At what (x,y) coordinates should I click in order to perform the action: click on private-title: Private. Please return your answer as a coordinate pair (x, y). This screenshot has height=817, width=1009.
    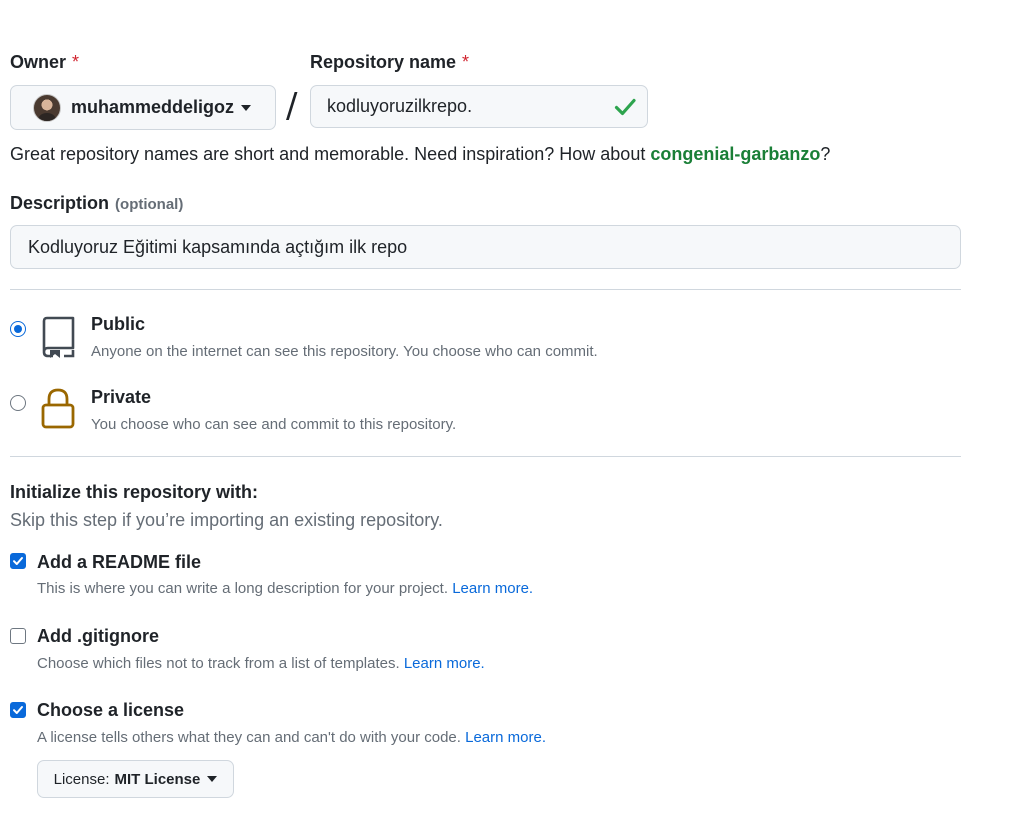
    Looking at the image, I should click on (121, 397).